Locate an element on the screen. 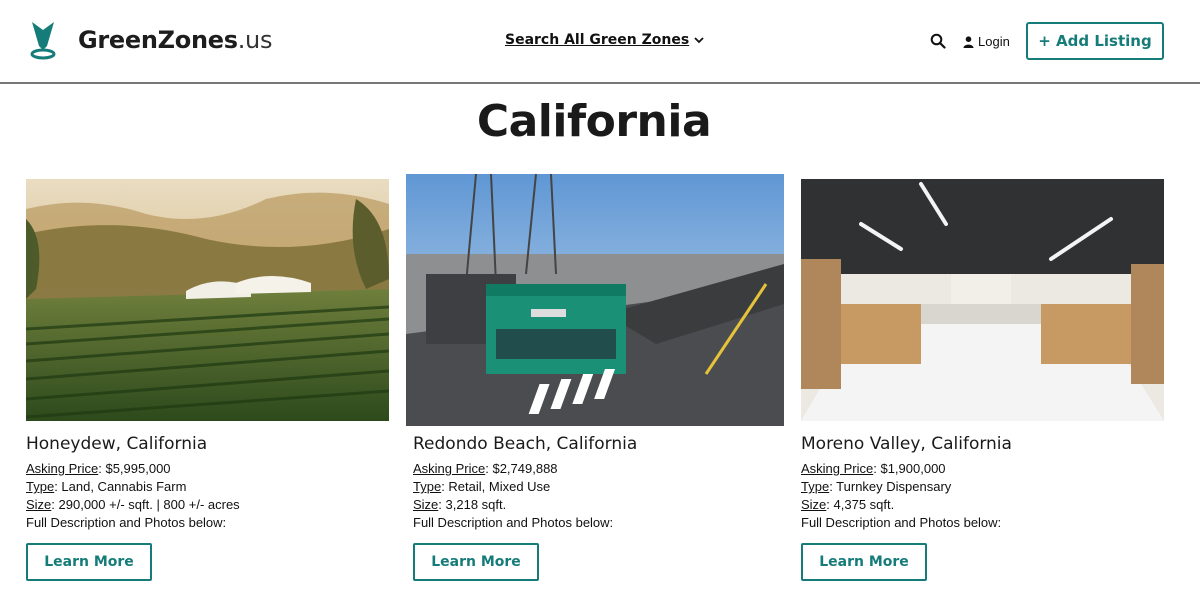 This screenshot has width=1200, height=599. asking-price-row: Asking Price: $5,995,000 is located at coordinates (98, 469).